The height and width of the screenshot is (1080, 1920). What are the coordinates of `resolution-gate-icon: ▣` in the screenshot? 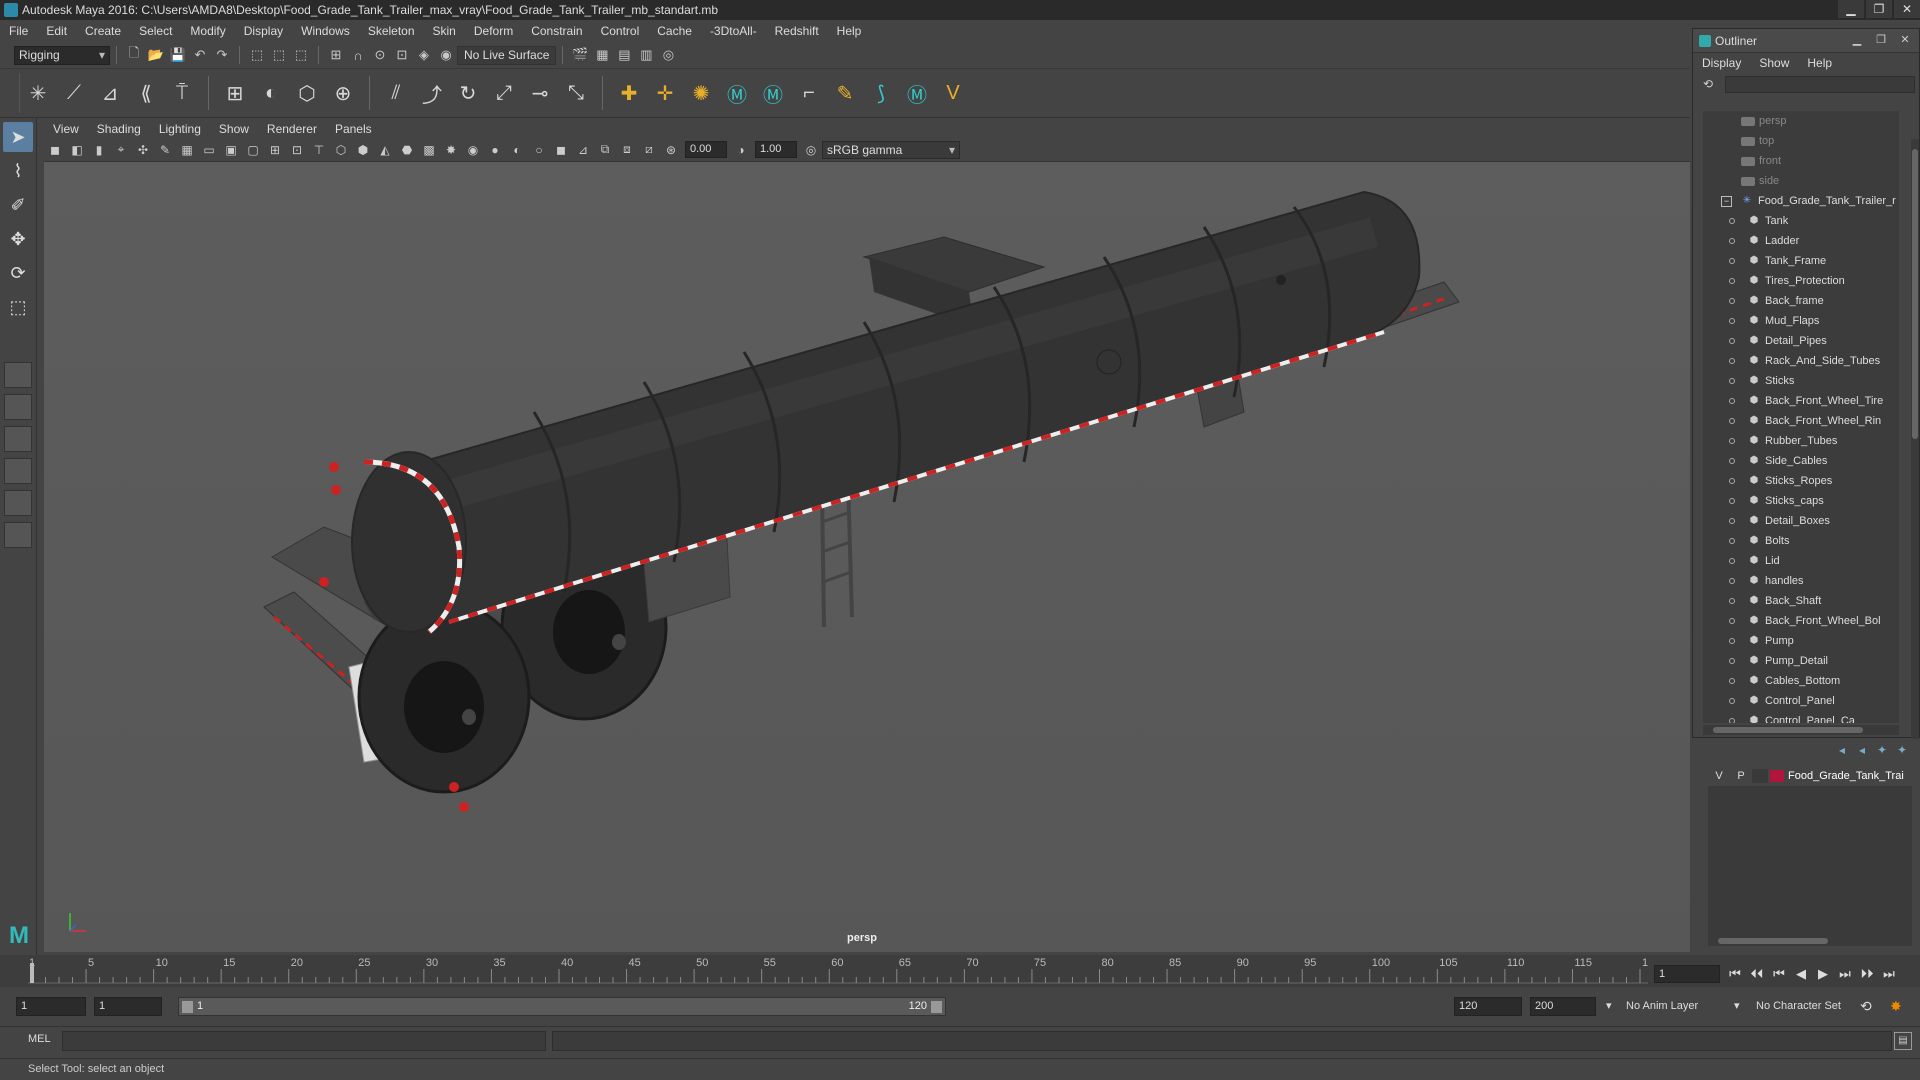 It's located at (231, 150).